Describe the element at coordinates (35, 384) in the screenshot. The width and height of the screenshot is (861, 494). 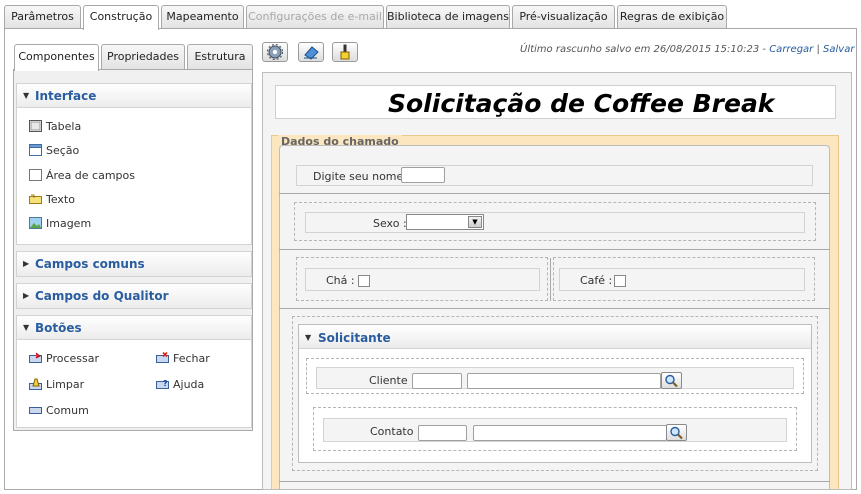
I see `broom-icon` at that location.